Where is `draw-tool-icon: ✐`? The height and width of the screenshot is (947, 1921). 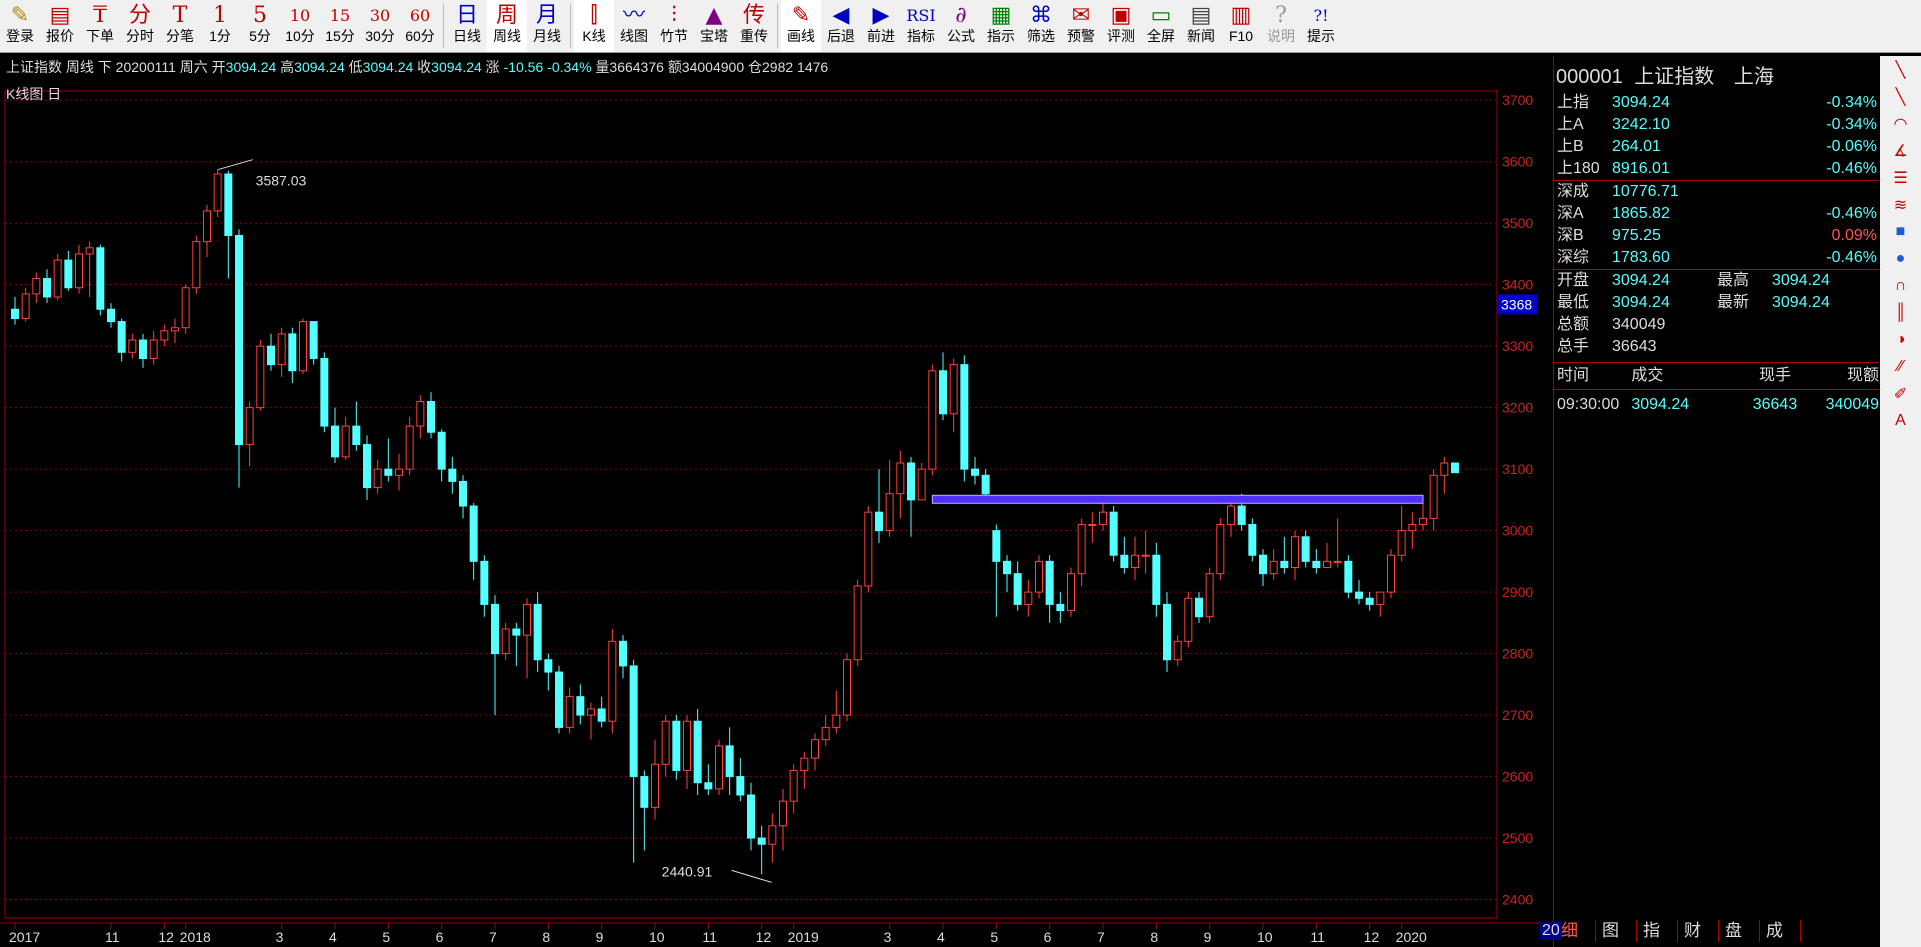 draw-tool-icon: ✐ is located at coordinates (1900, 393).